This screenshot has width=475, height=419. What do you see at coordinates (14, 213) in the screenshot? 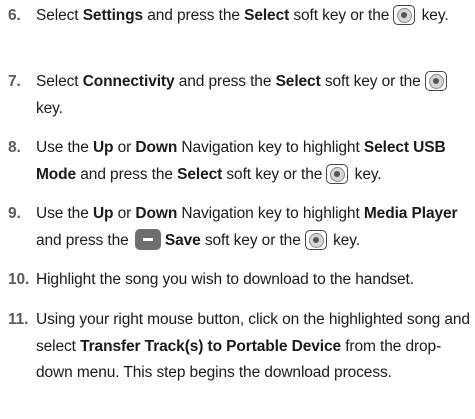
I see `step-number: 9.` at bounding box center [14, 213].